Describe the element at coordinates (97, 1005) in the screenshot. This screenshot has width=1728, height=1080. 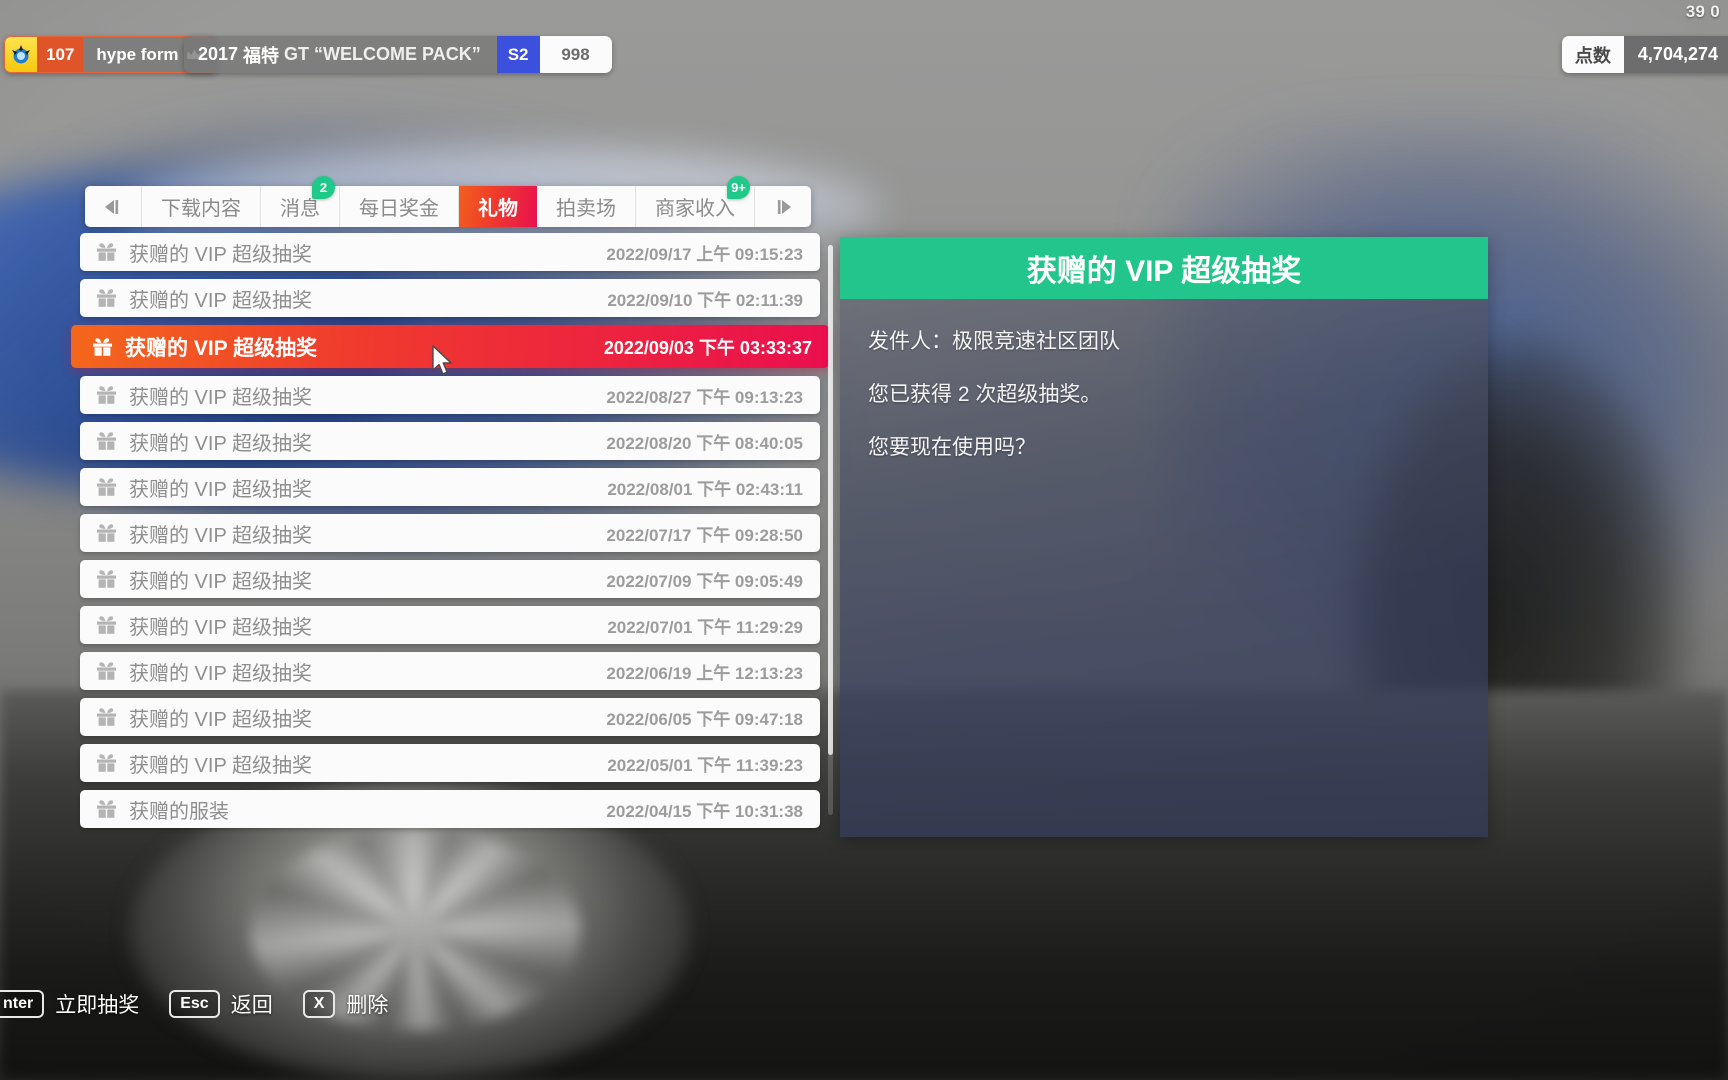
I see `button-hint-label: 立即抽奖` at that location.